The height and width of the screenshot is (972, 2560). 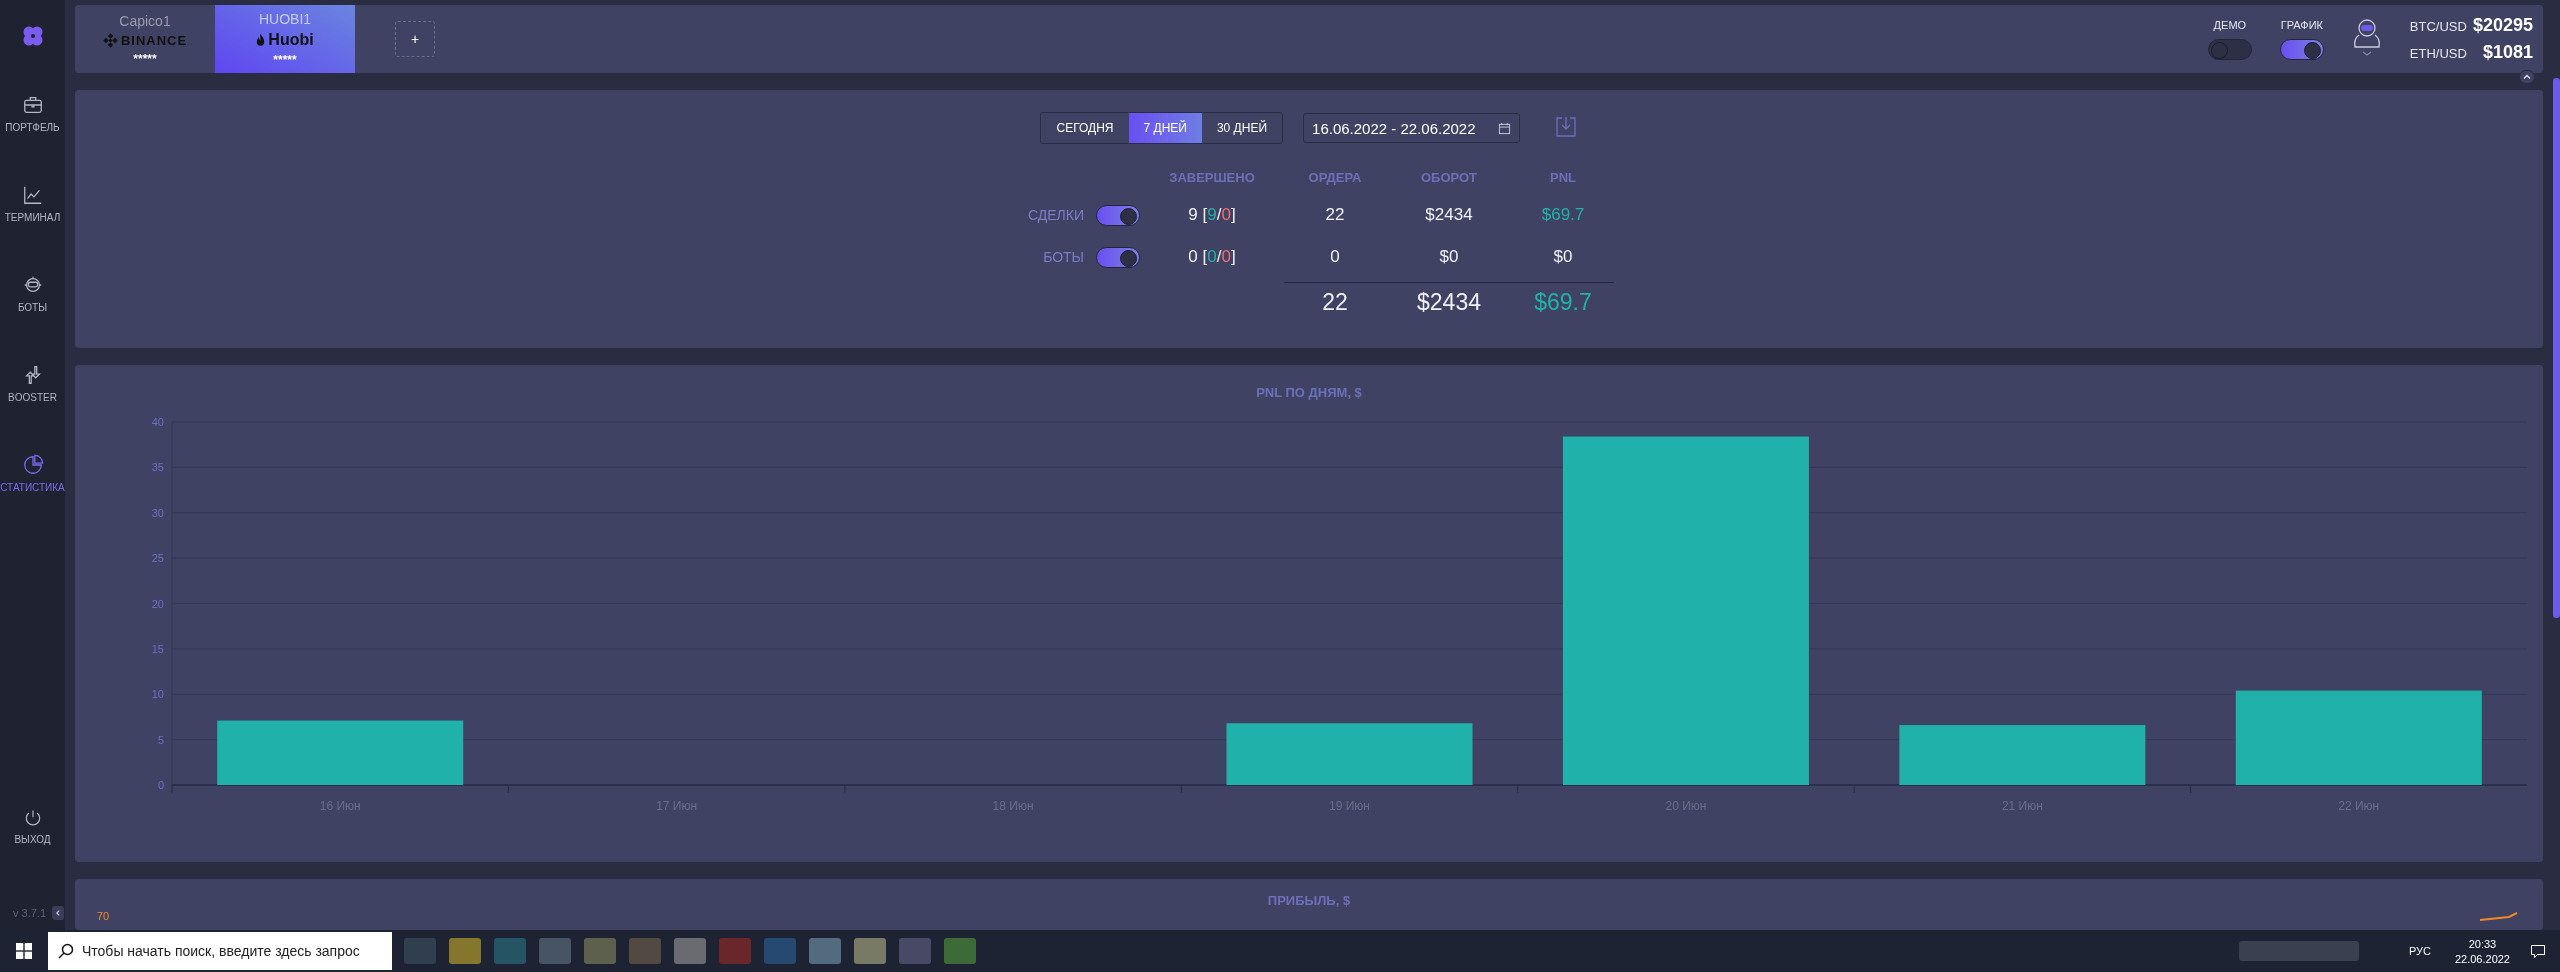 What do you see at coordinates (157, 512) in the screenshot?
I see `y-tick-label: 30` at bounding box center [157, 512].